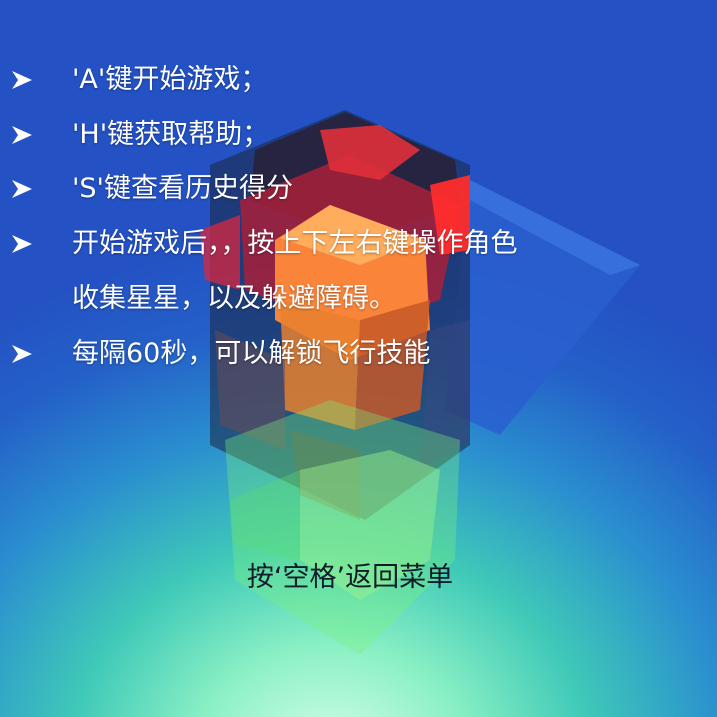 The width and height of the screenshot is (717, 717). I want to click on instruction-text: 开始游戏后，，按上下左右键操作角色, so click(295, 243).